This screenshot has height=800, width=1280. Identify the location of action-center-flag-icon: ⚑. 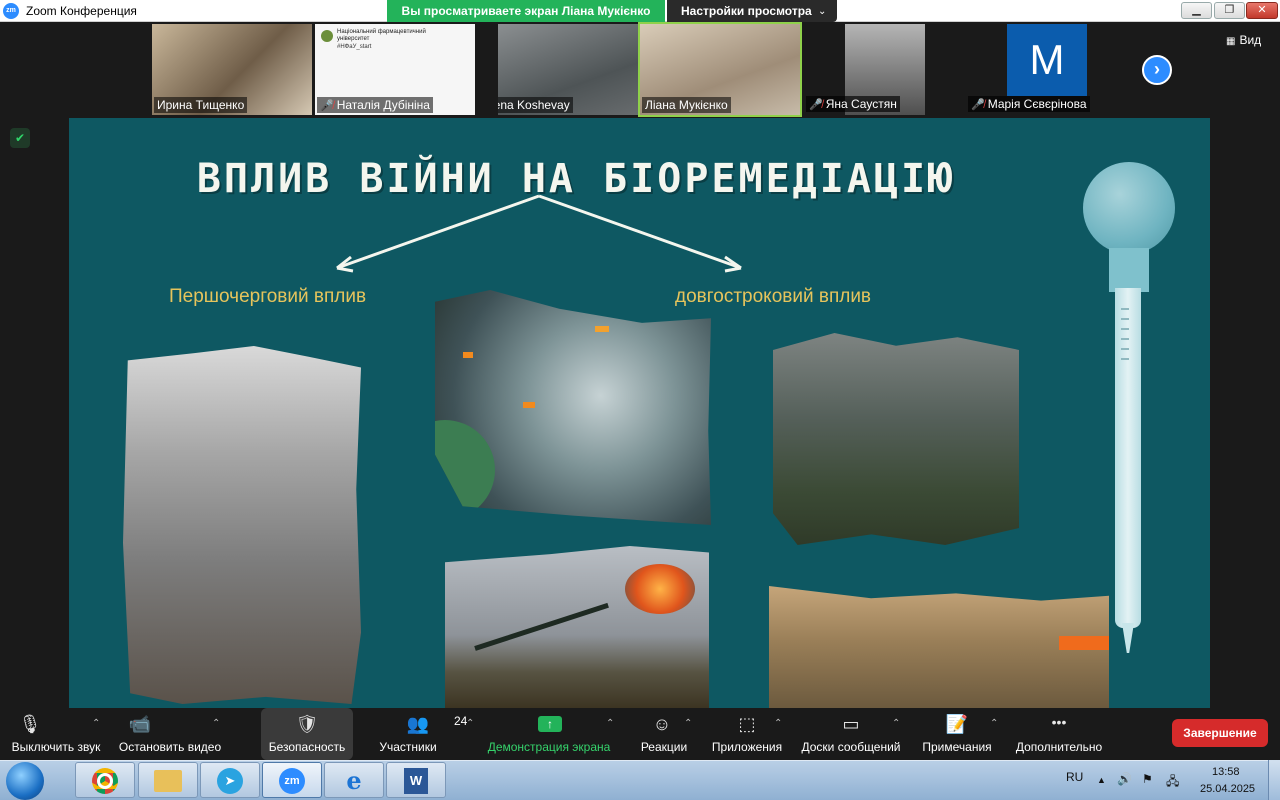
(1147, 779).